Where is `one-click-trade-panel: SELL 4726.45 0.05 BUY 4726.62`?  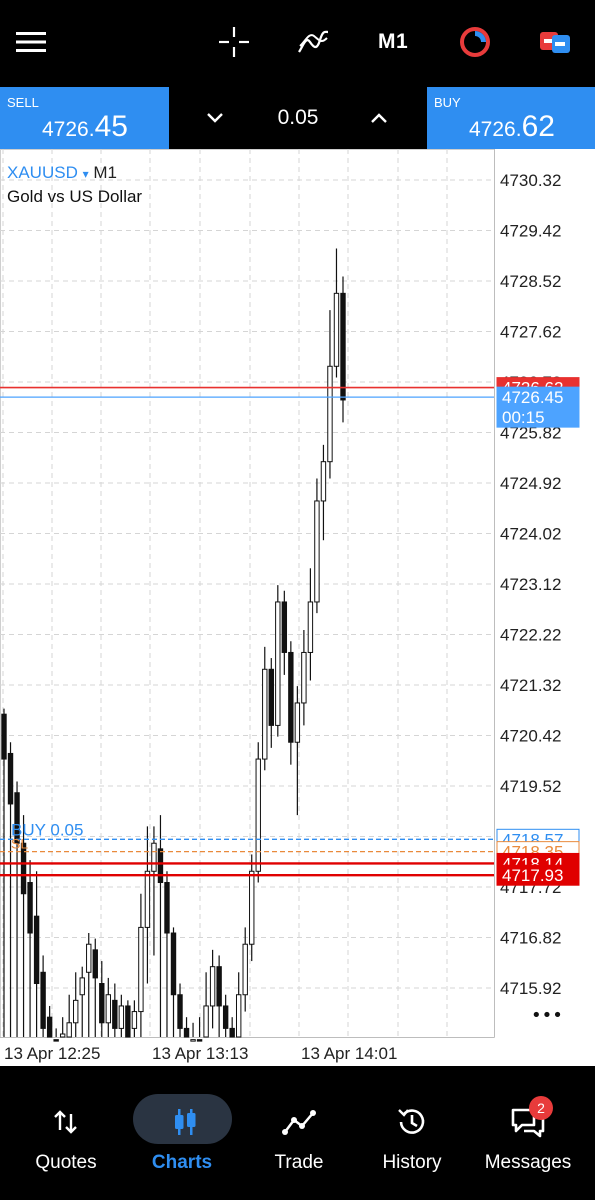
one-click-trade-panel: SELL 4726.45 0.05 BUY 4726.62 is located at coordinates (297, 118).